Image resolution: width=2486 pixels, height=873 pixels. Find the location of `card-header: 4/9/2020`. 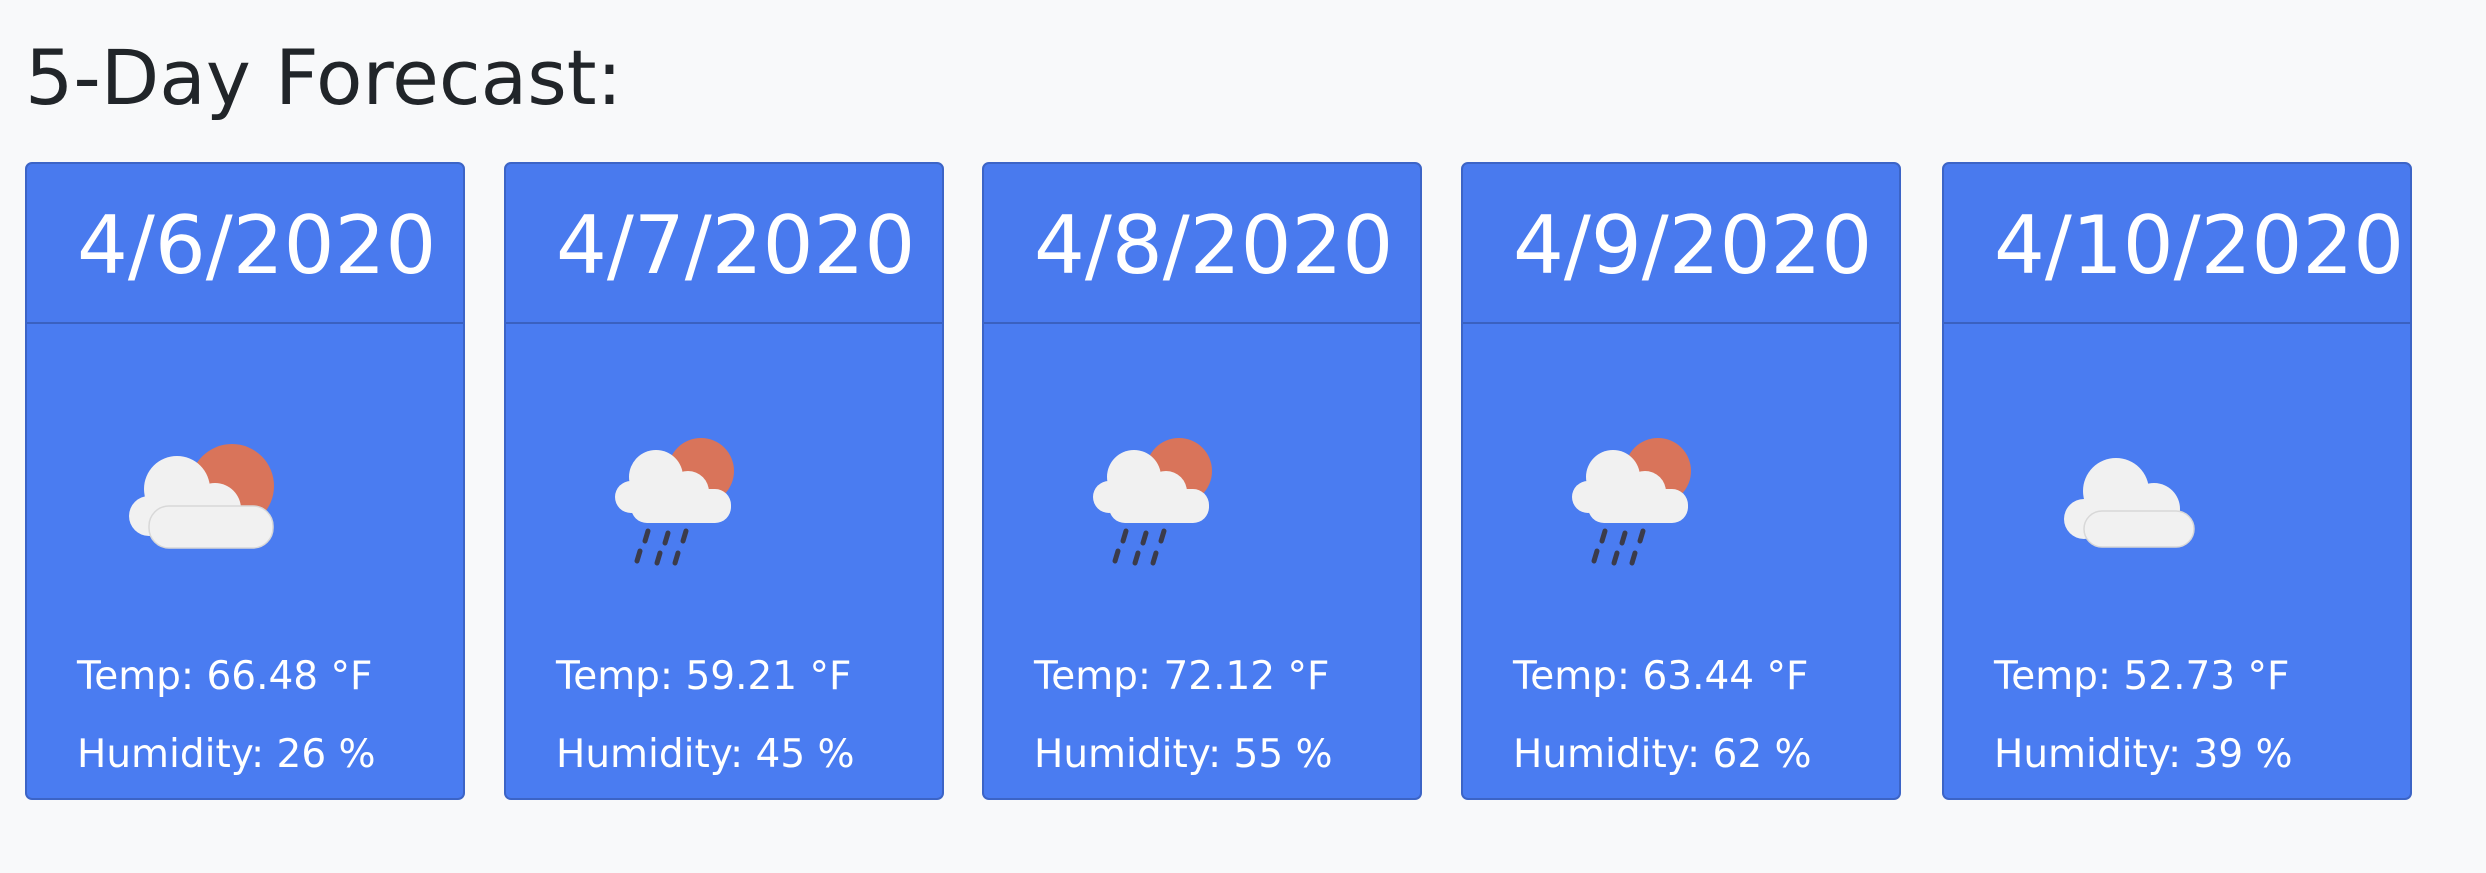

card-header: 4/9/2020 is located at coordinates (1681, 244).